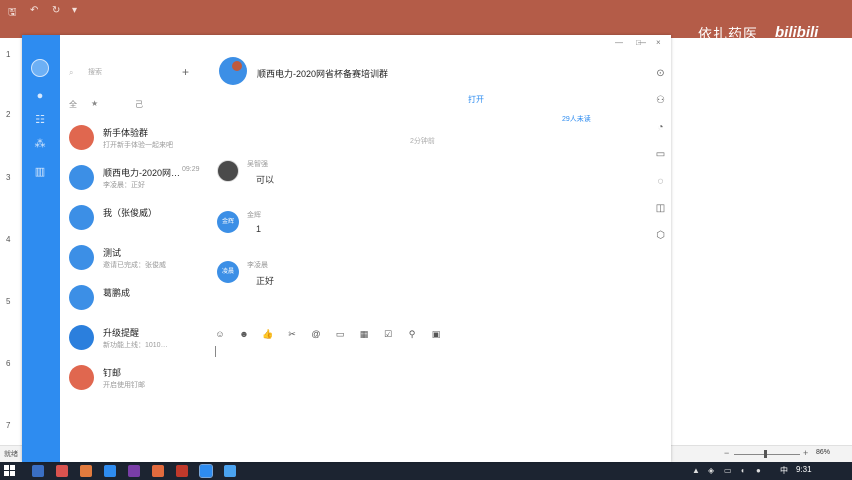 The width and height of the screenshot is (852, 480). I want to click on filter-star-icon: ★, so click(94, 103).